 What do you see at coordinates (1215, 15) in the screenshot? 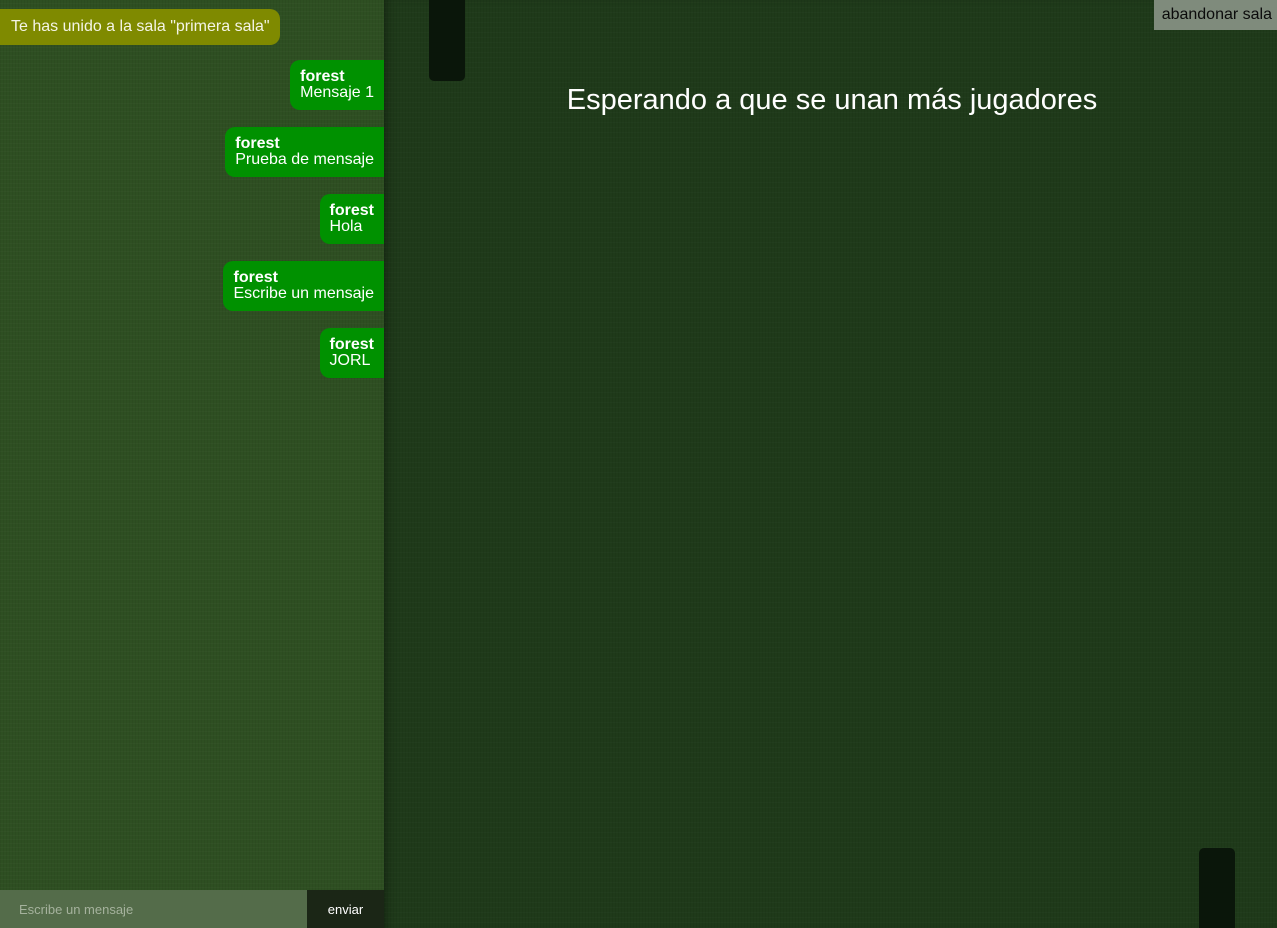
I see `leave-room-button: abandonar sala` at bounding box center [1215, 15].